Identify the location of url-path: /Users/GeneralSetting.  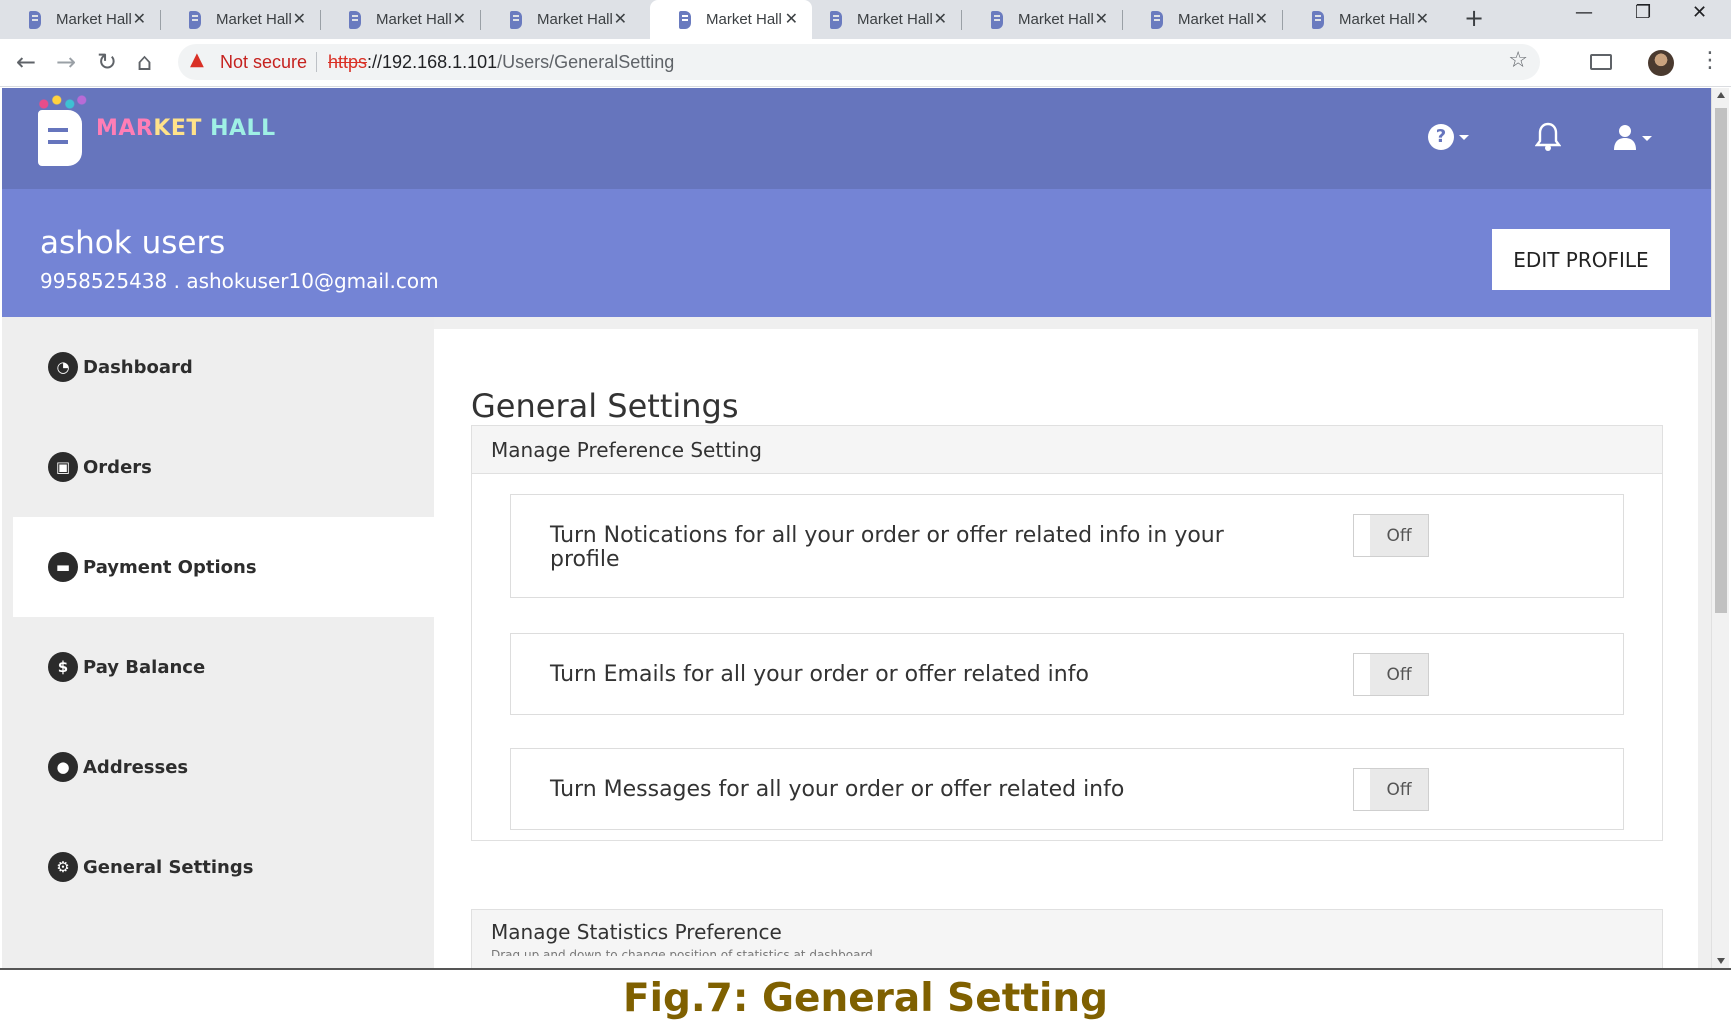
(586, 62).